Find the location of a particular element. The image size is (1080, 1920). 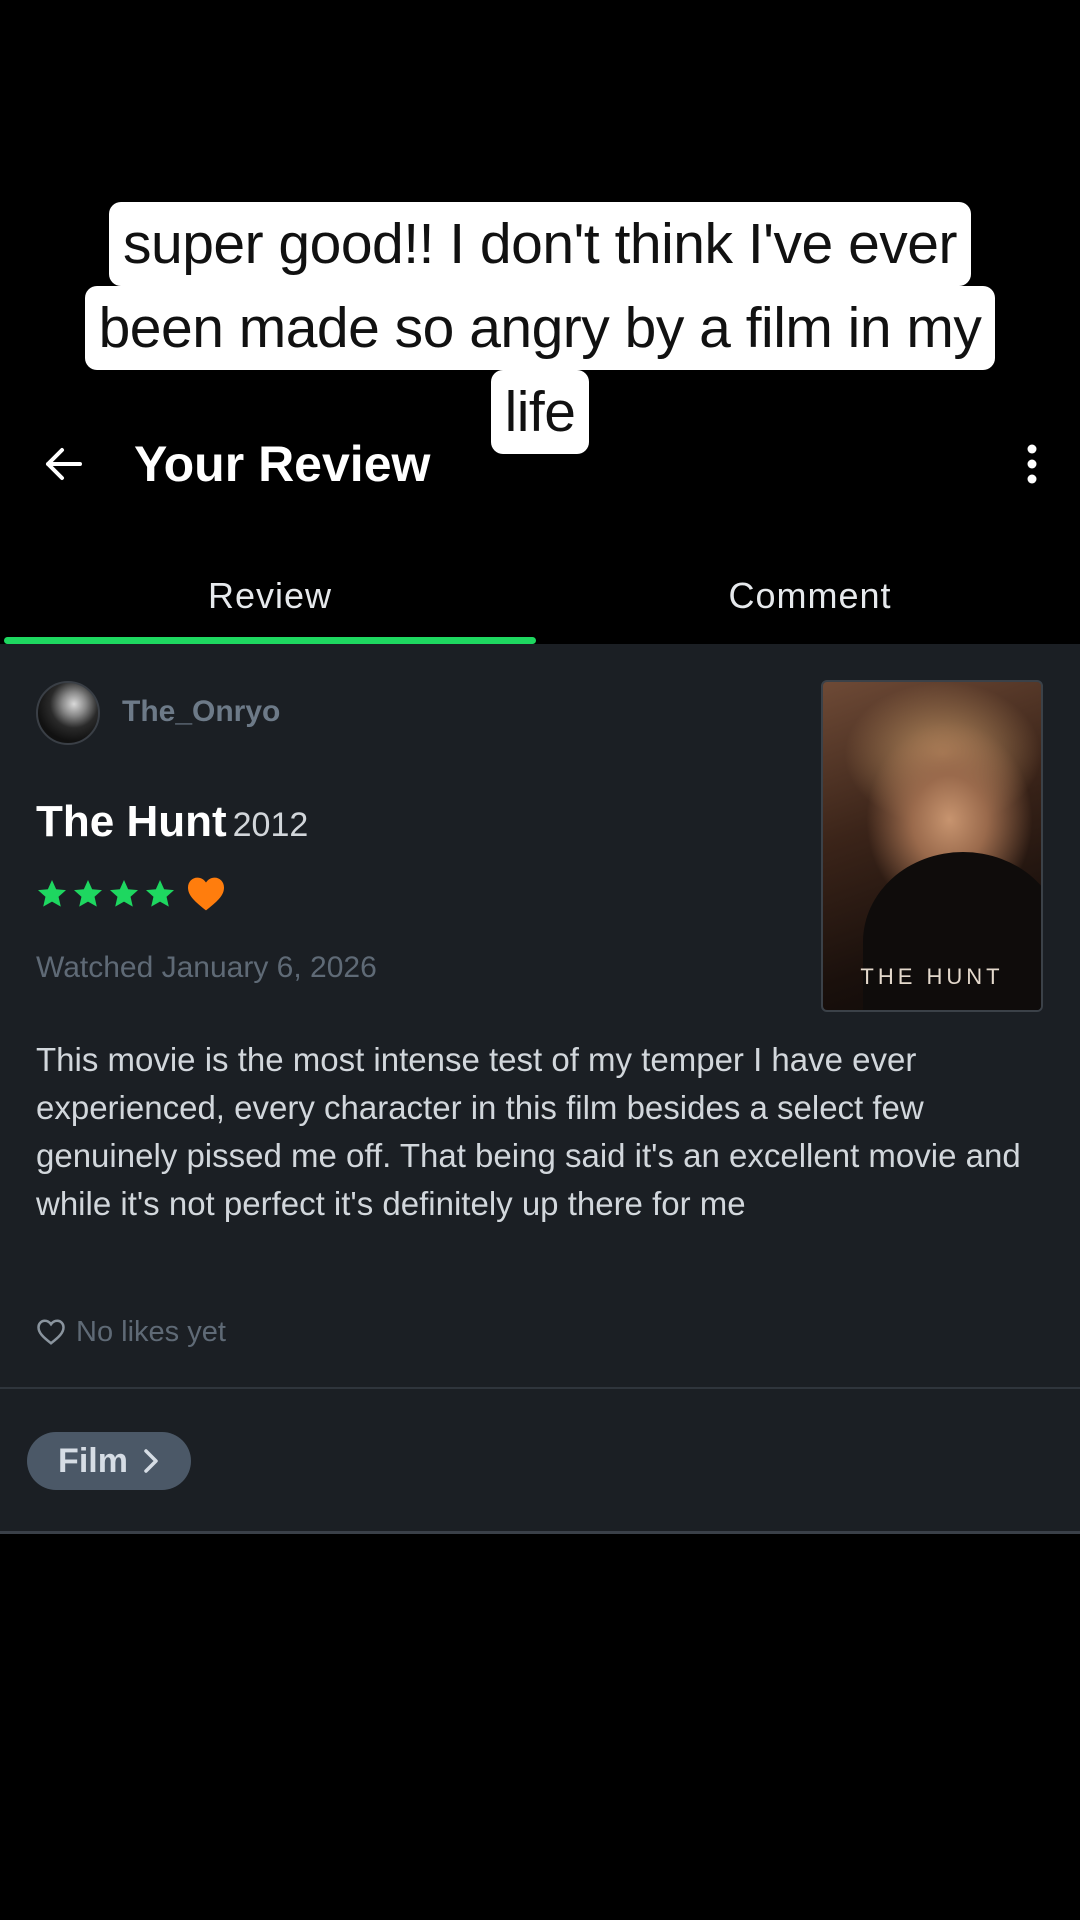

more-options-button is located at coordinates (1032, 464).